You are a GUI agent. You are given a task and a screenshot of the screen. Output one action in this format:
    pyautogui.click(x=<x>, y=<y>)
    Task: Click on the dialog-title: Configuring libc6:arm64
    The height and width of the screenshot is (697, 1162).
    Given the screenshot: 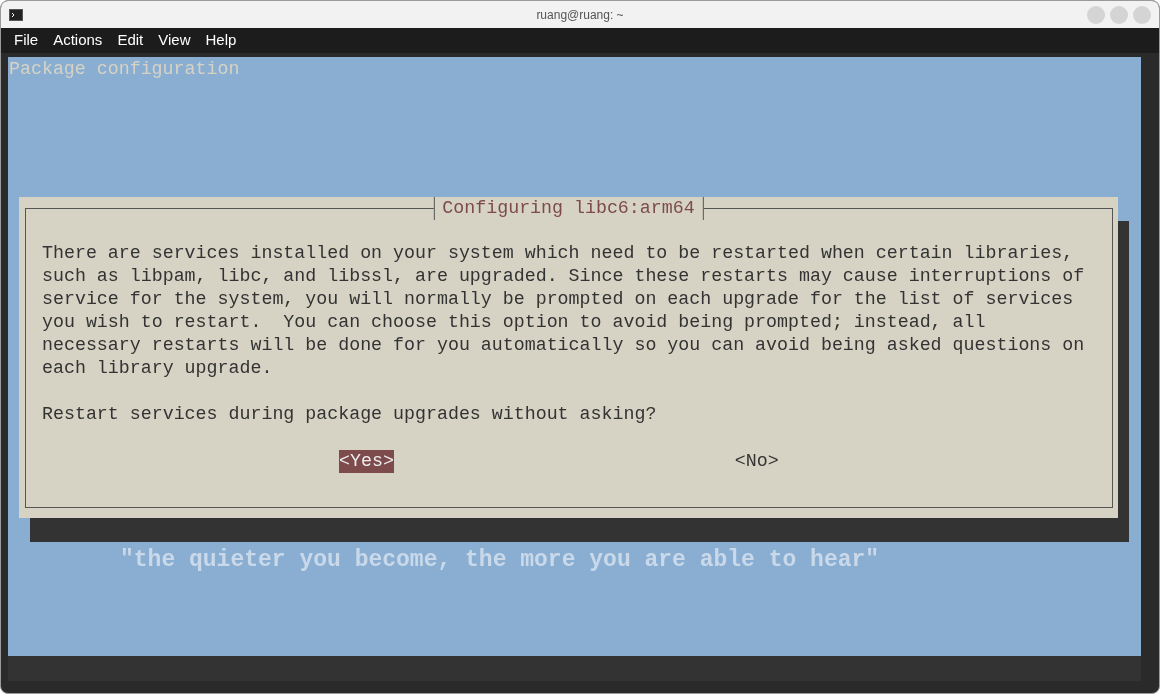 What is the action you would take?
    pyautogui.click(x=568, y=208)
    